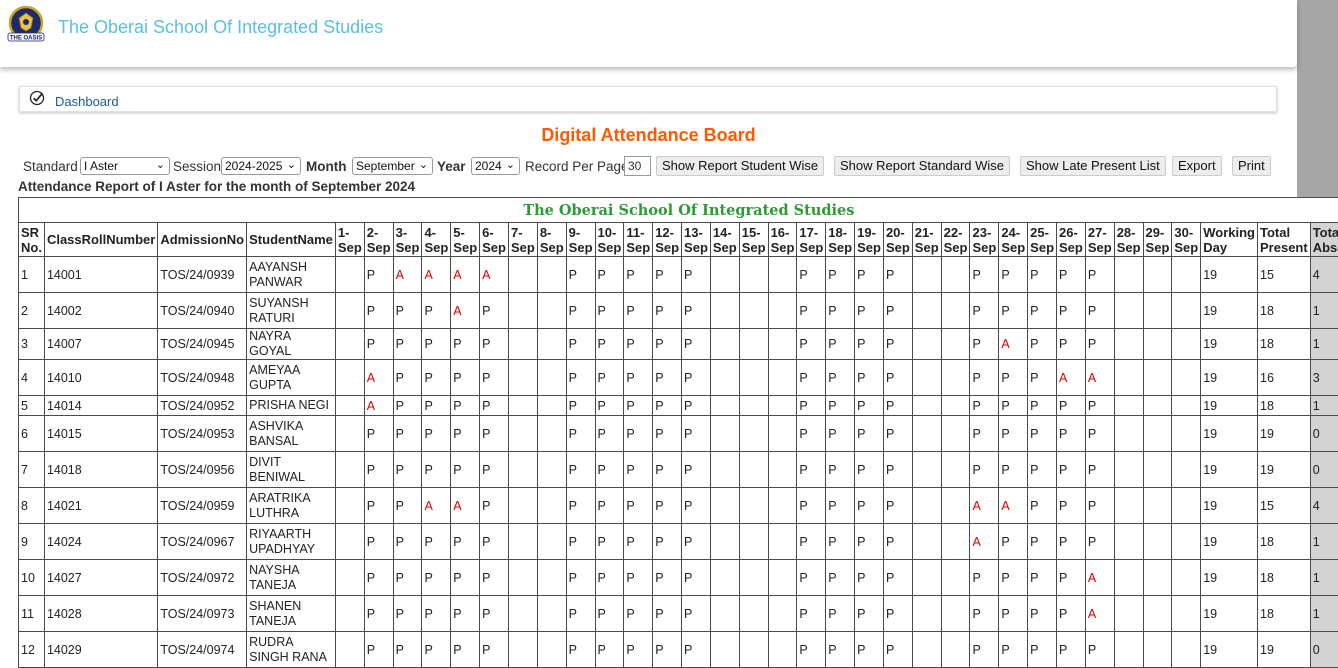  Describe the element at coordinates (678, 210) in the screenshot. I see `table-banner: The Oberai School Of Integrated Studies` at that location.